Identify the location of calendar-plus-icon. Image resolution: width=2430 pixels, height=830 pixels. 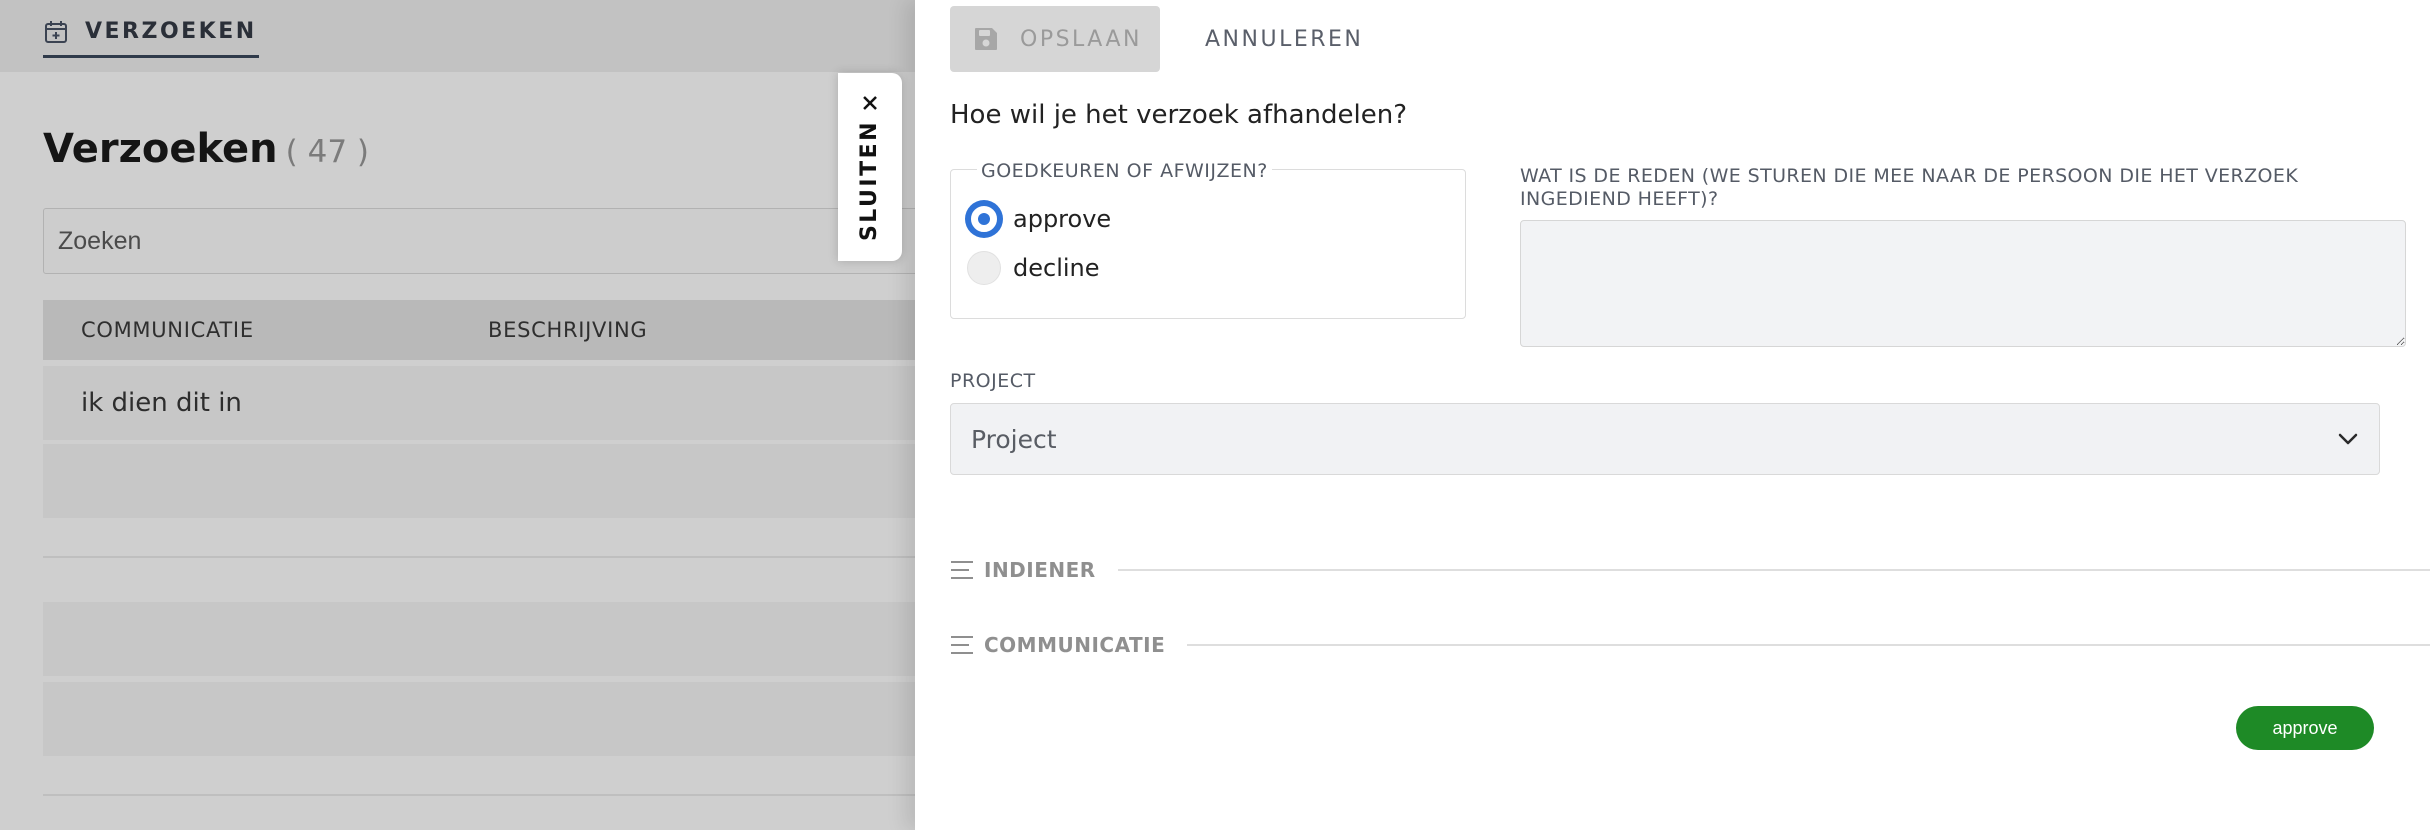
(56, 32).